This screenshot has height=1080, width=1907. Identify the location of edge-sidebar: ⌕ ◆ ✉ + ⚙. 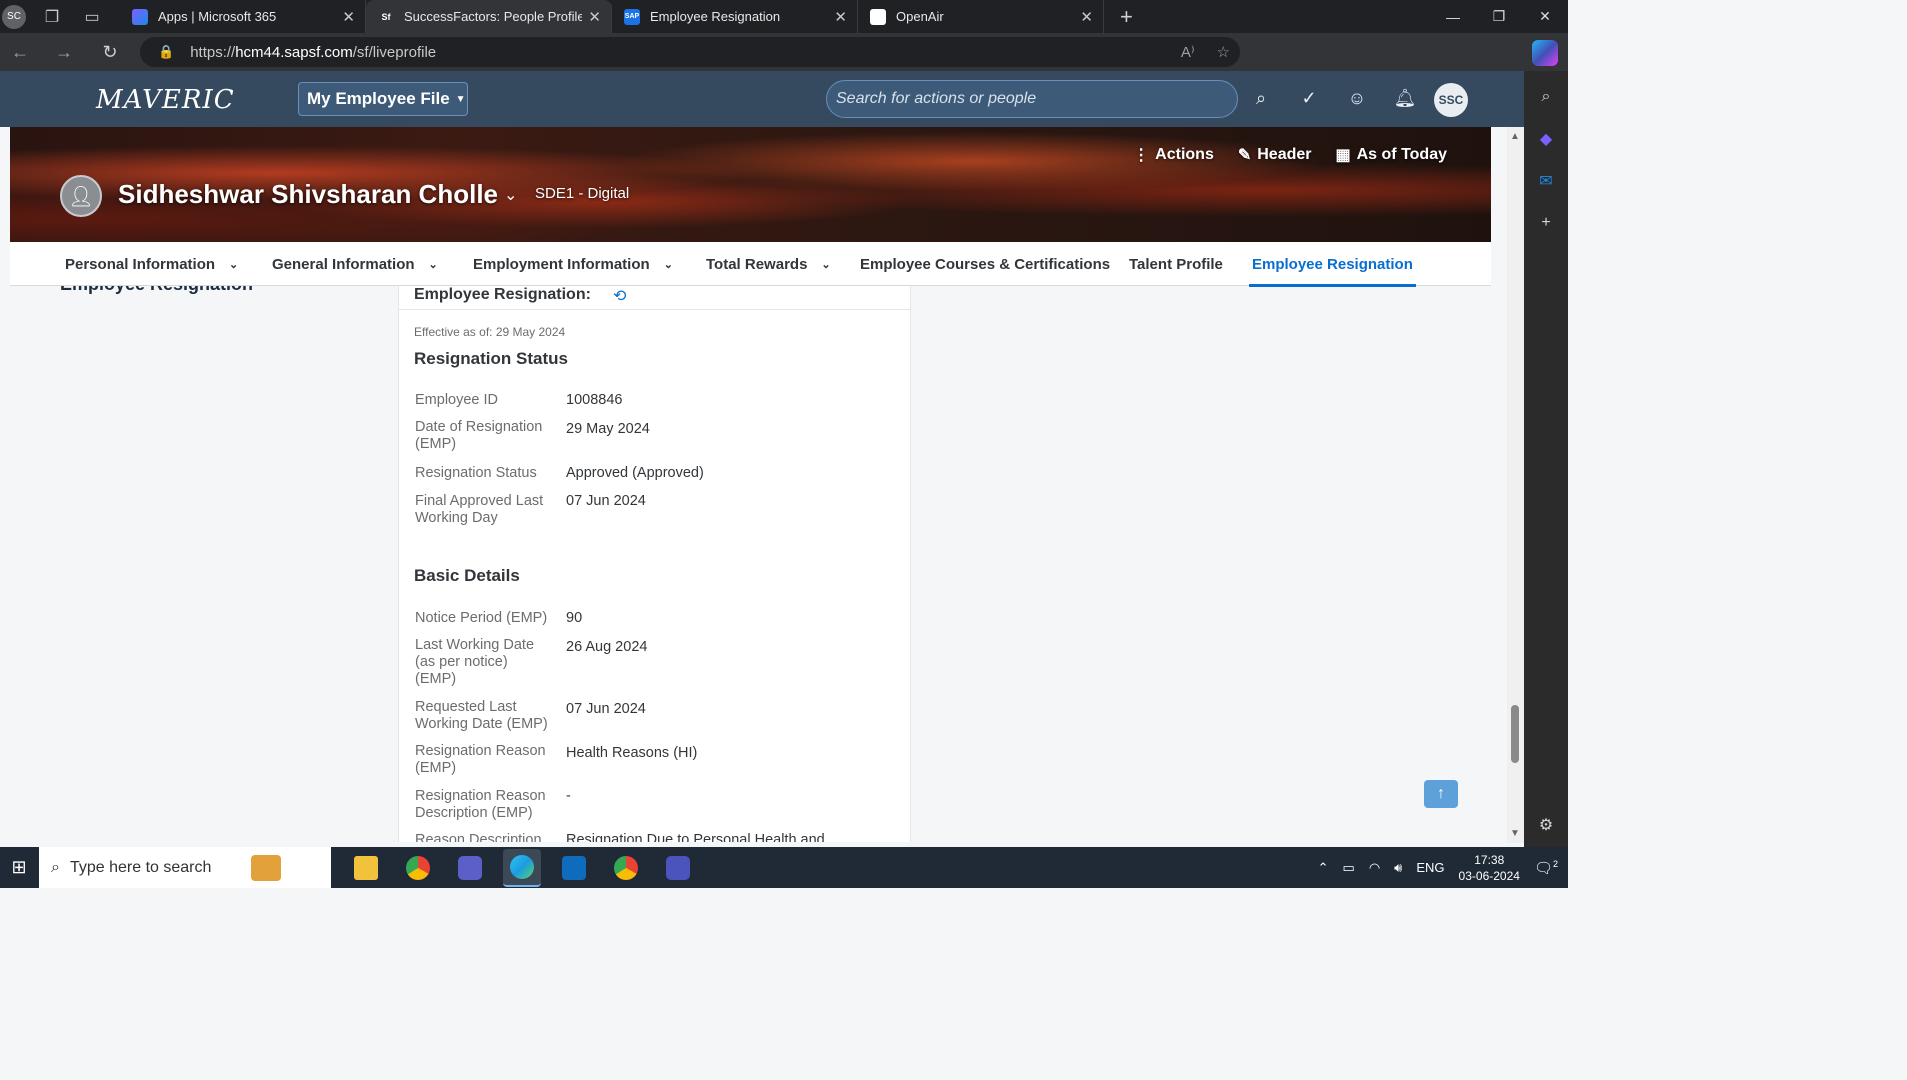
(1546, 459).